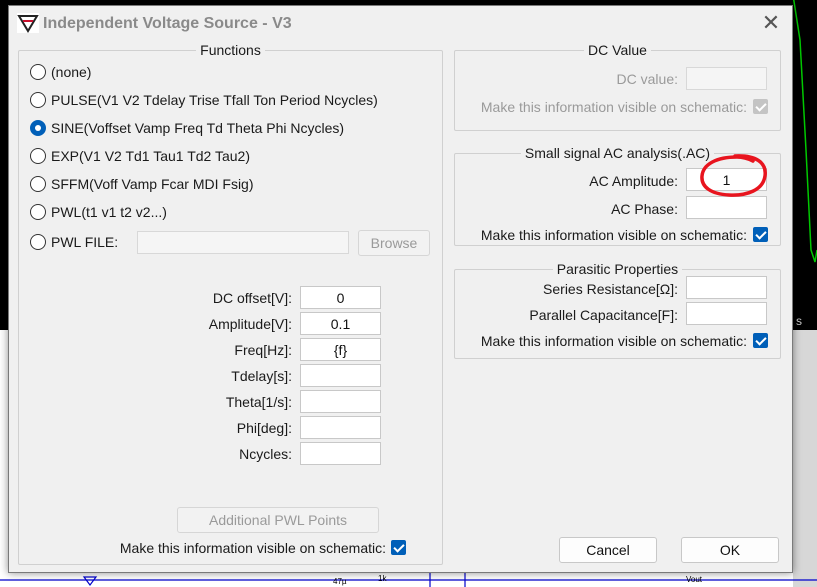 The height and width of the screenshot is (587, 817). Describe the element at coordinates (85, 242) in the screenshot. I see `radio-pwl-file-label: PWL FILE:` at that location.